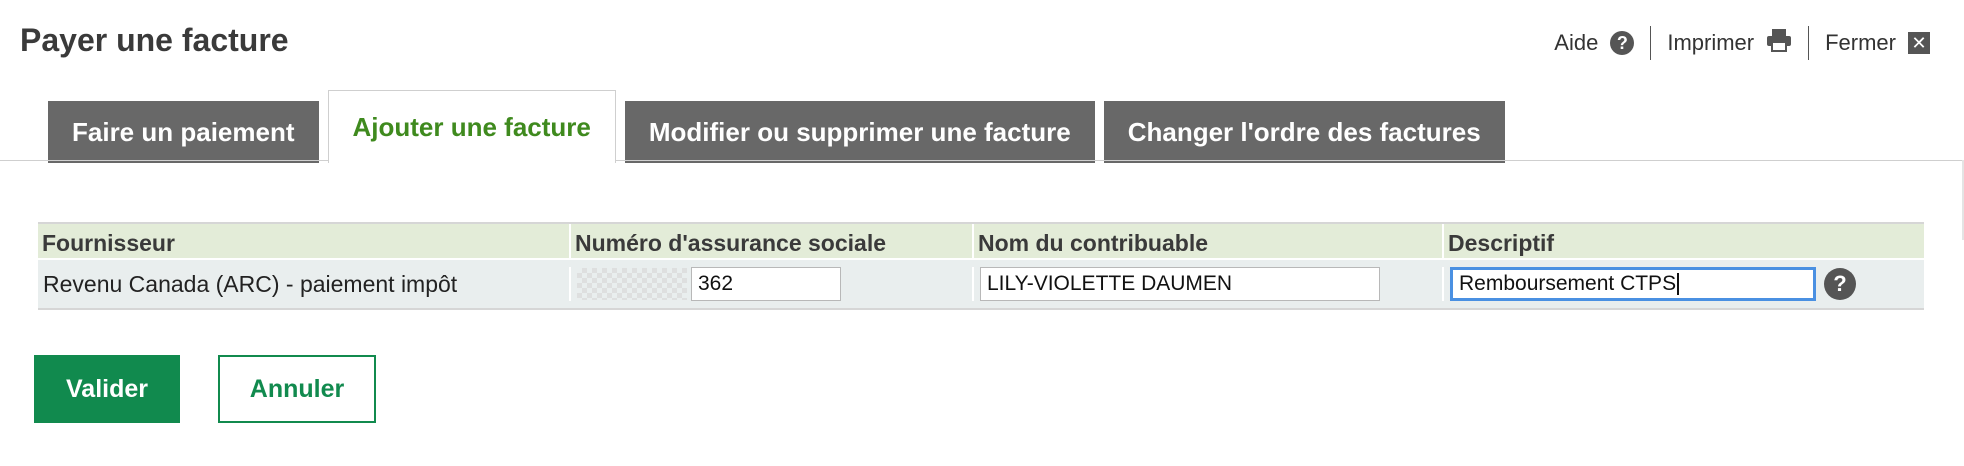 The width and height of the screenshot is (1964, 466). What do you see at coordinates (154, 40) in the screenshot?
I see `page-title: Payer une facture` at bounding box center [154, 40].